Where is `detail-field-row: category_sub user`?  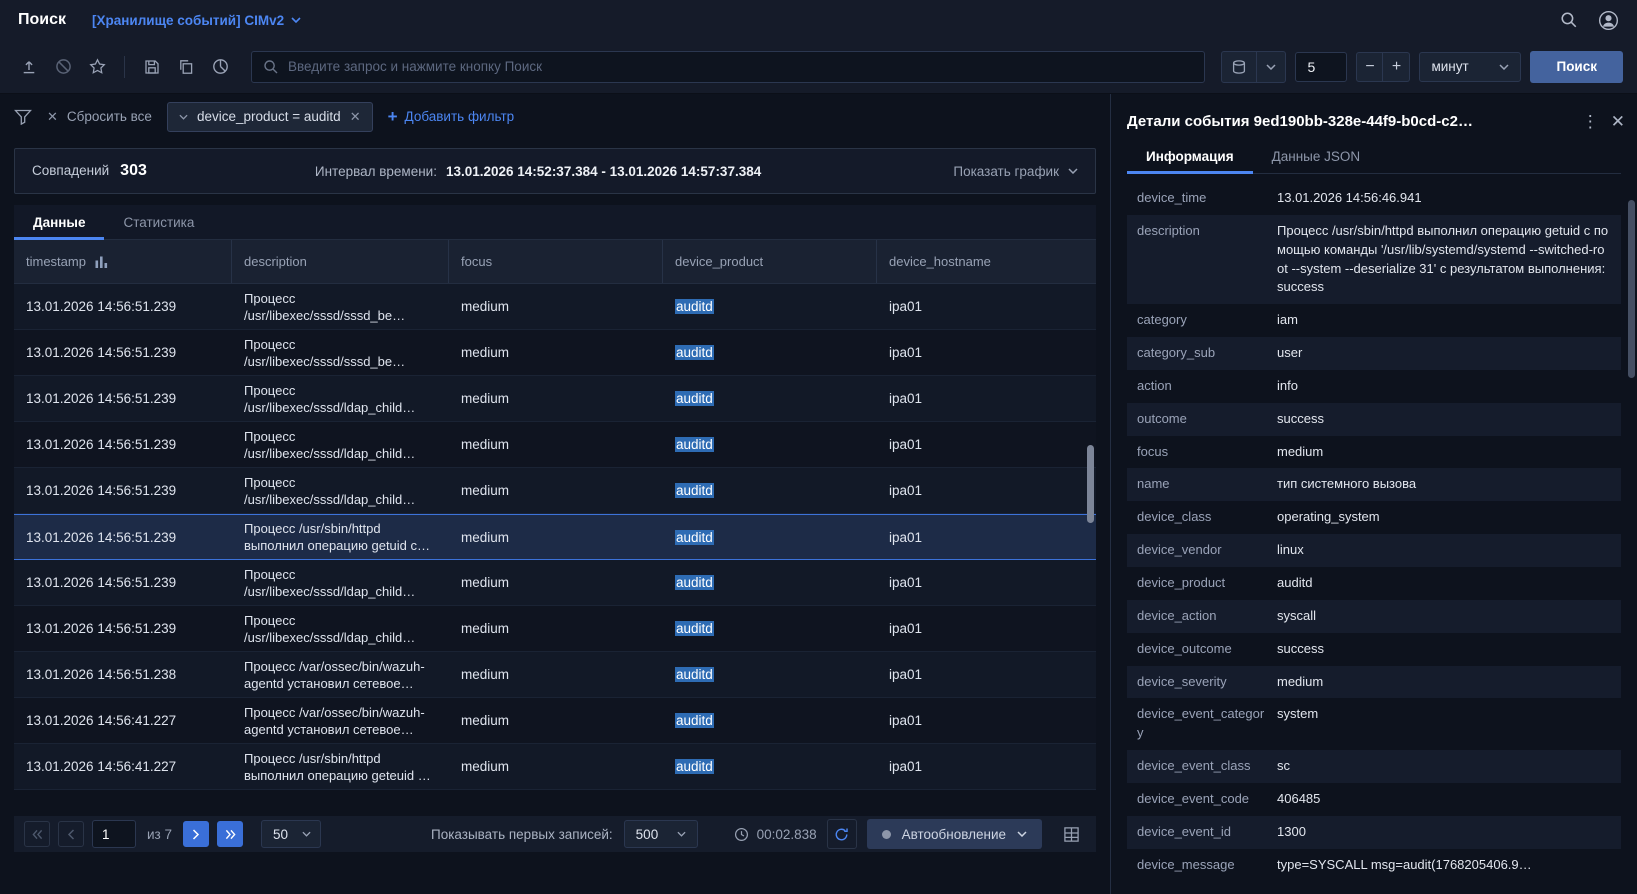 detail-field-row: category_sub user is located at coordinates (1374, 353).